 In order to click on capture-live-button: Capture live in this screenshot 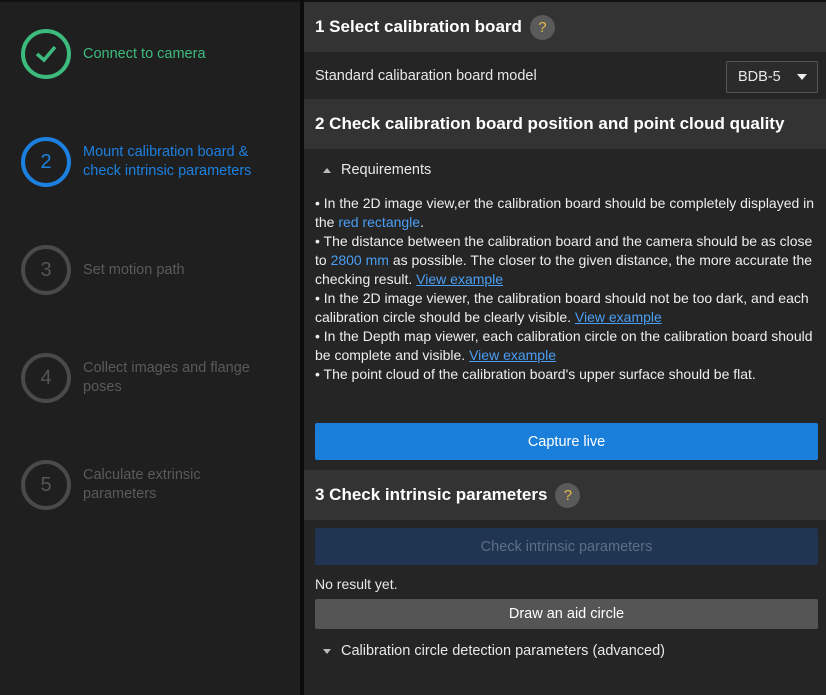, I will do `click(566, 441)`.